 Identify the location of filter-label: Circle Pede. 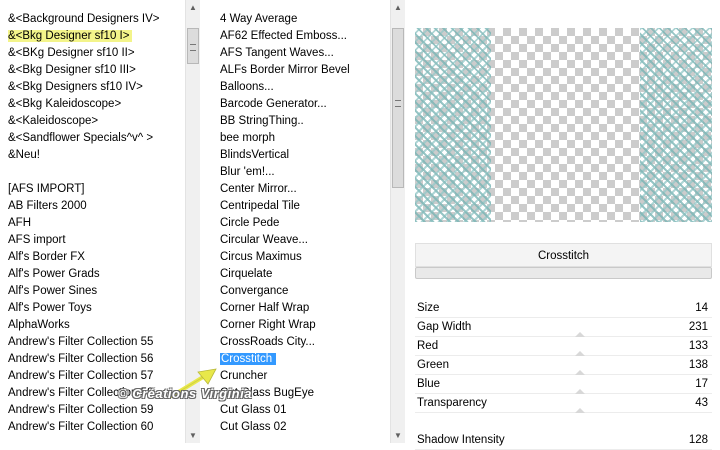
(250, 223).